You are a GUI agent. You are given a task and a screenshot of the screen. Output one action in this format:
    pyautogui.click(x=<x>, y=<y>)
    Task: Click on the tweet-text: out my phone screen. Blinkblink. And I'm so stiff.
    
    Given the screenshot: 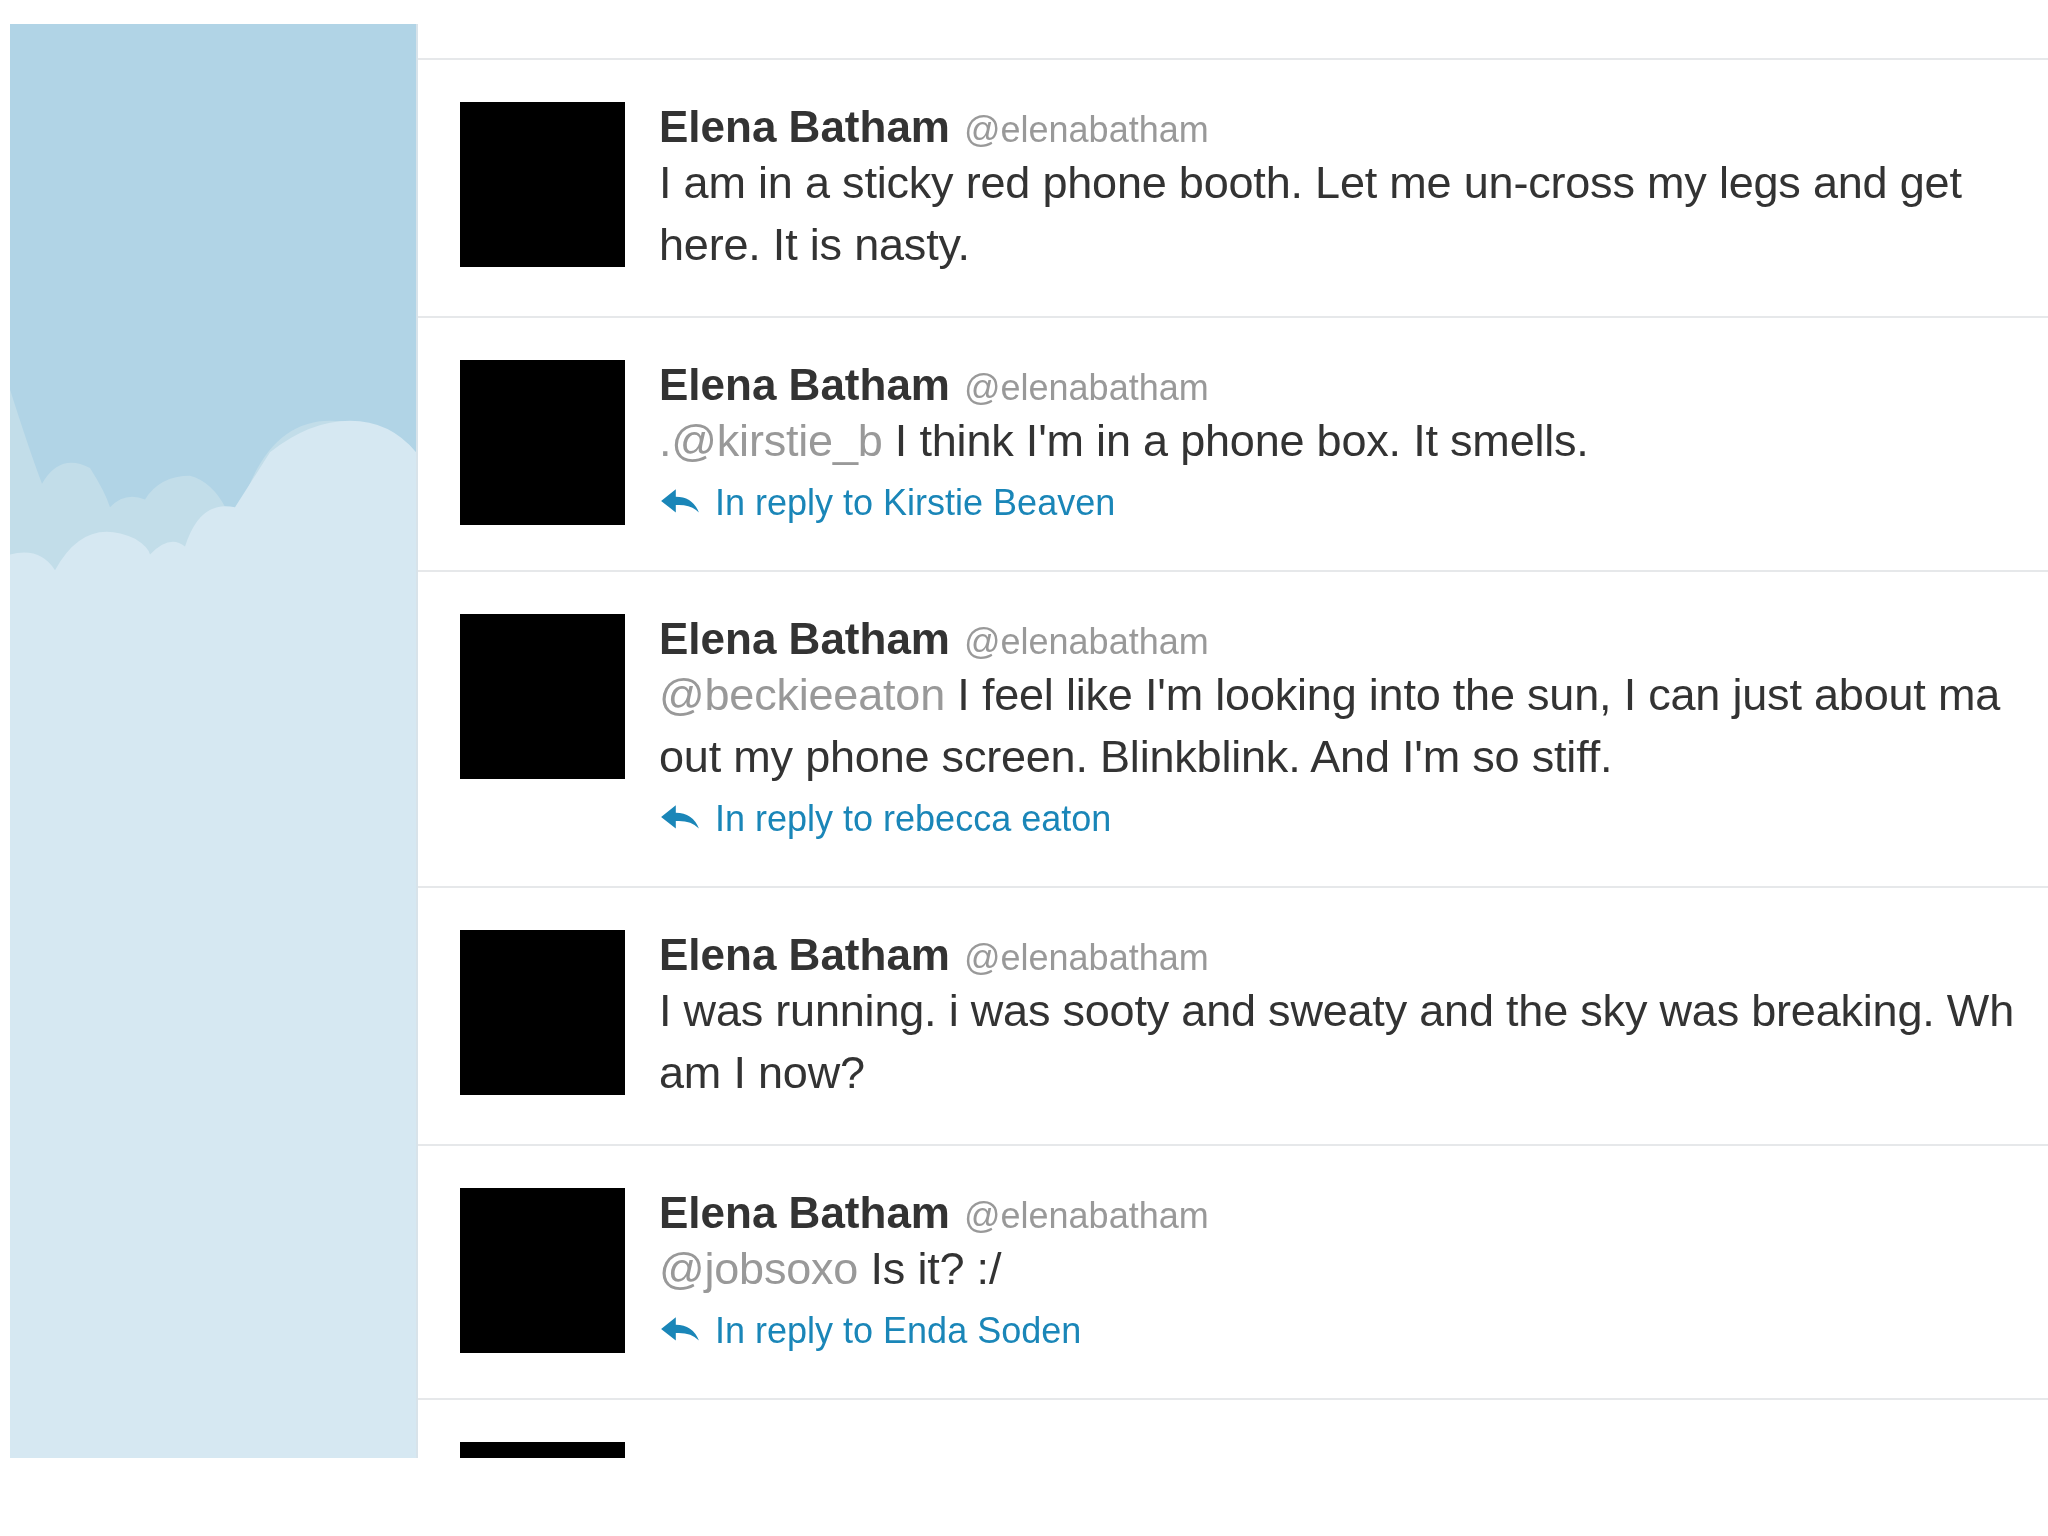 What is the action you would take?
    pyautogui.click(x=1136, y=757)
    